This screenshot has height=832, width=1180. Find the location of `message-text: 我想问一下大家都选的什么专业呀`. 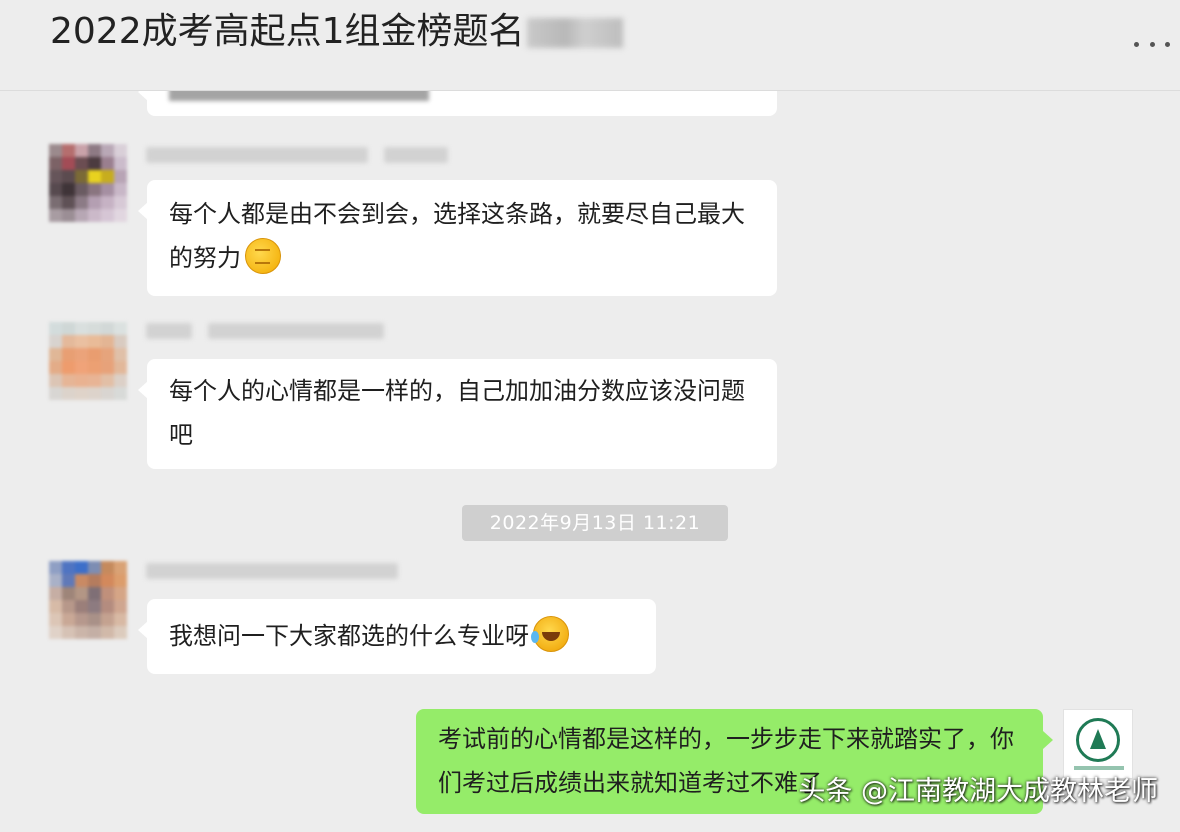

message-text: 我想问一下大家都选的什么专业呀 is located at coordinates (349, 636).